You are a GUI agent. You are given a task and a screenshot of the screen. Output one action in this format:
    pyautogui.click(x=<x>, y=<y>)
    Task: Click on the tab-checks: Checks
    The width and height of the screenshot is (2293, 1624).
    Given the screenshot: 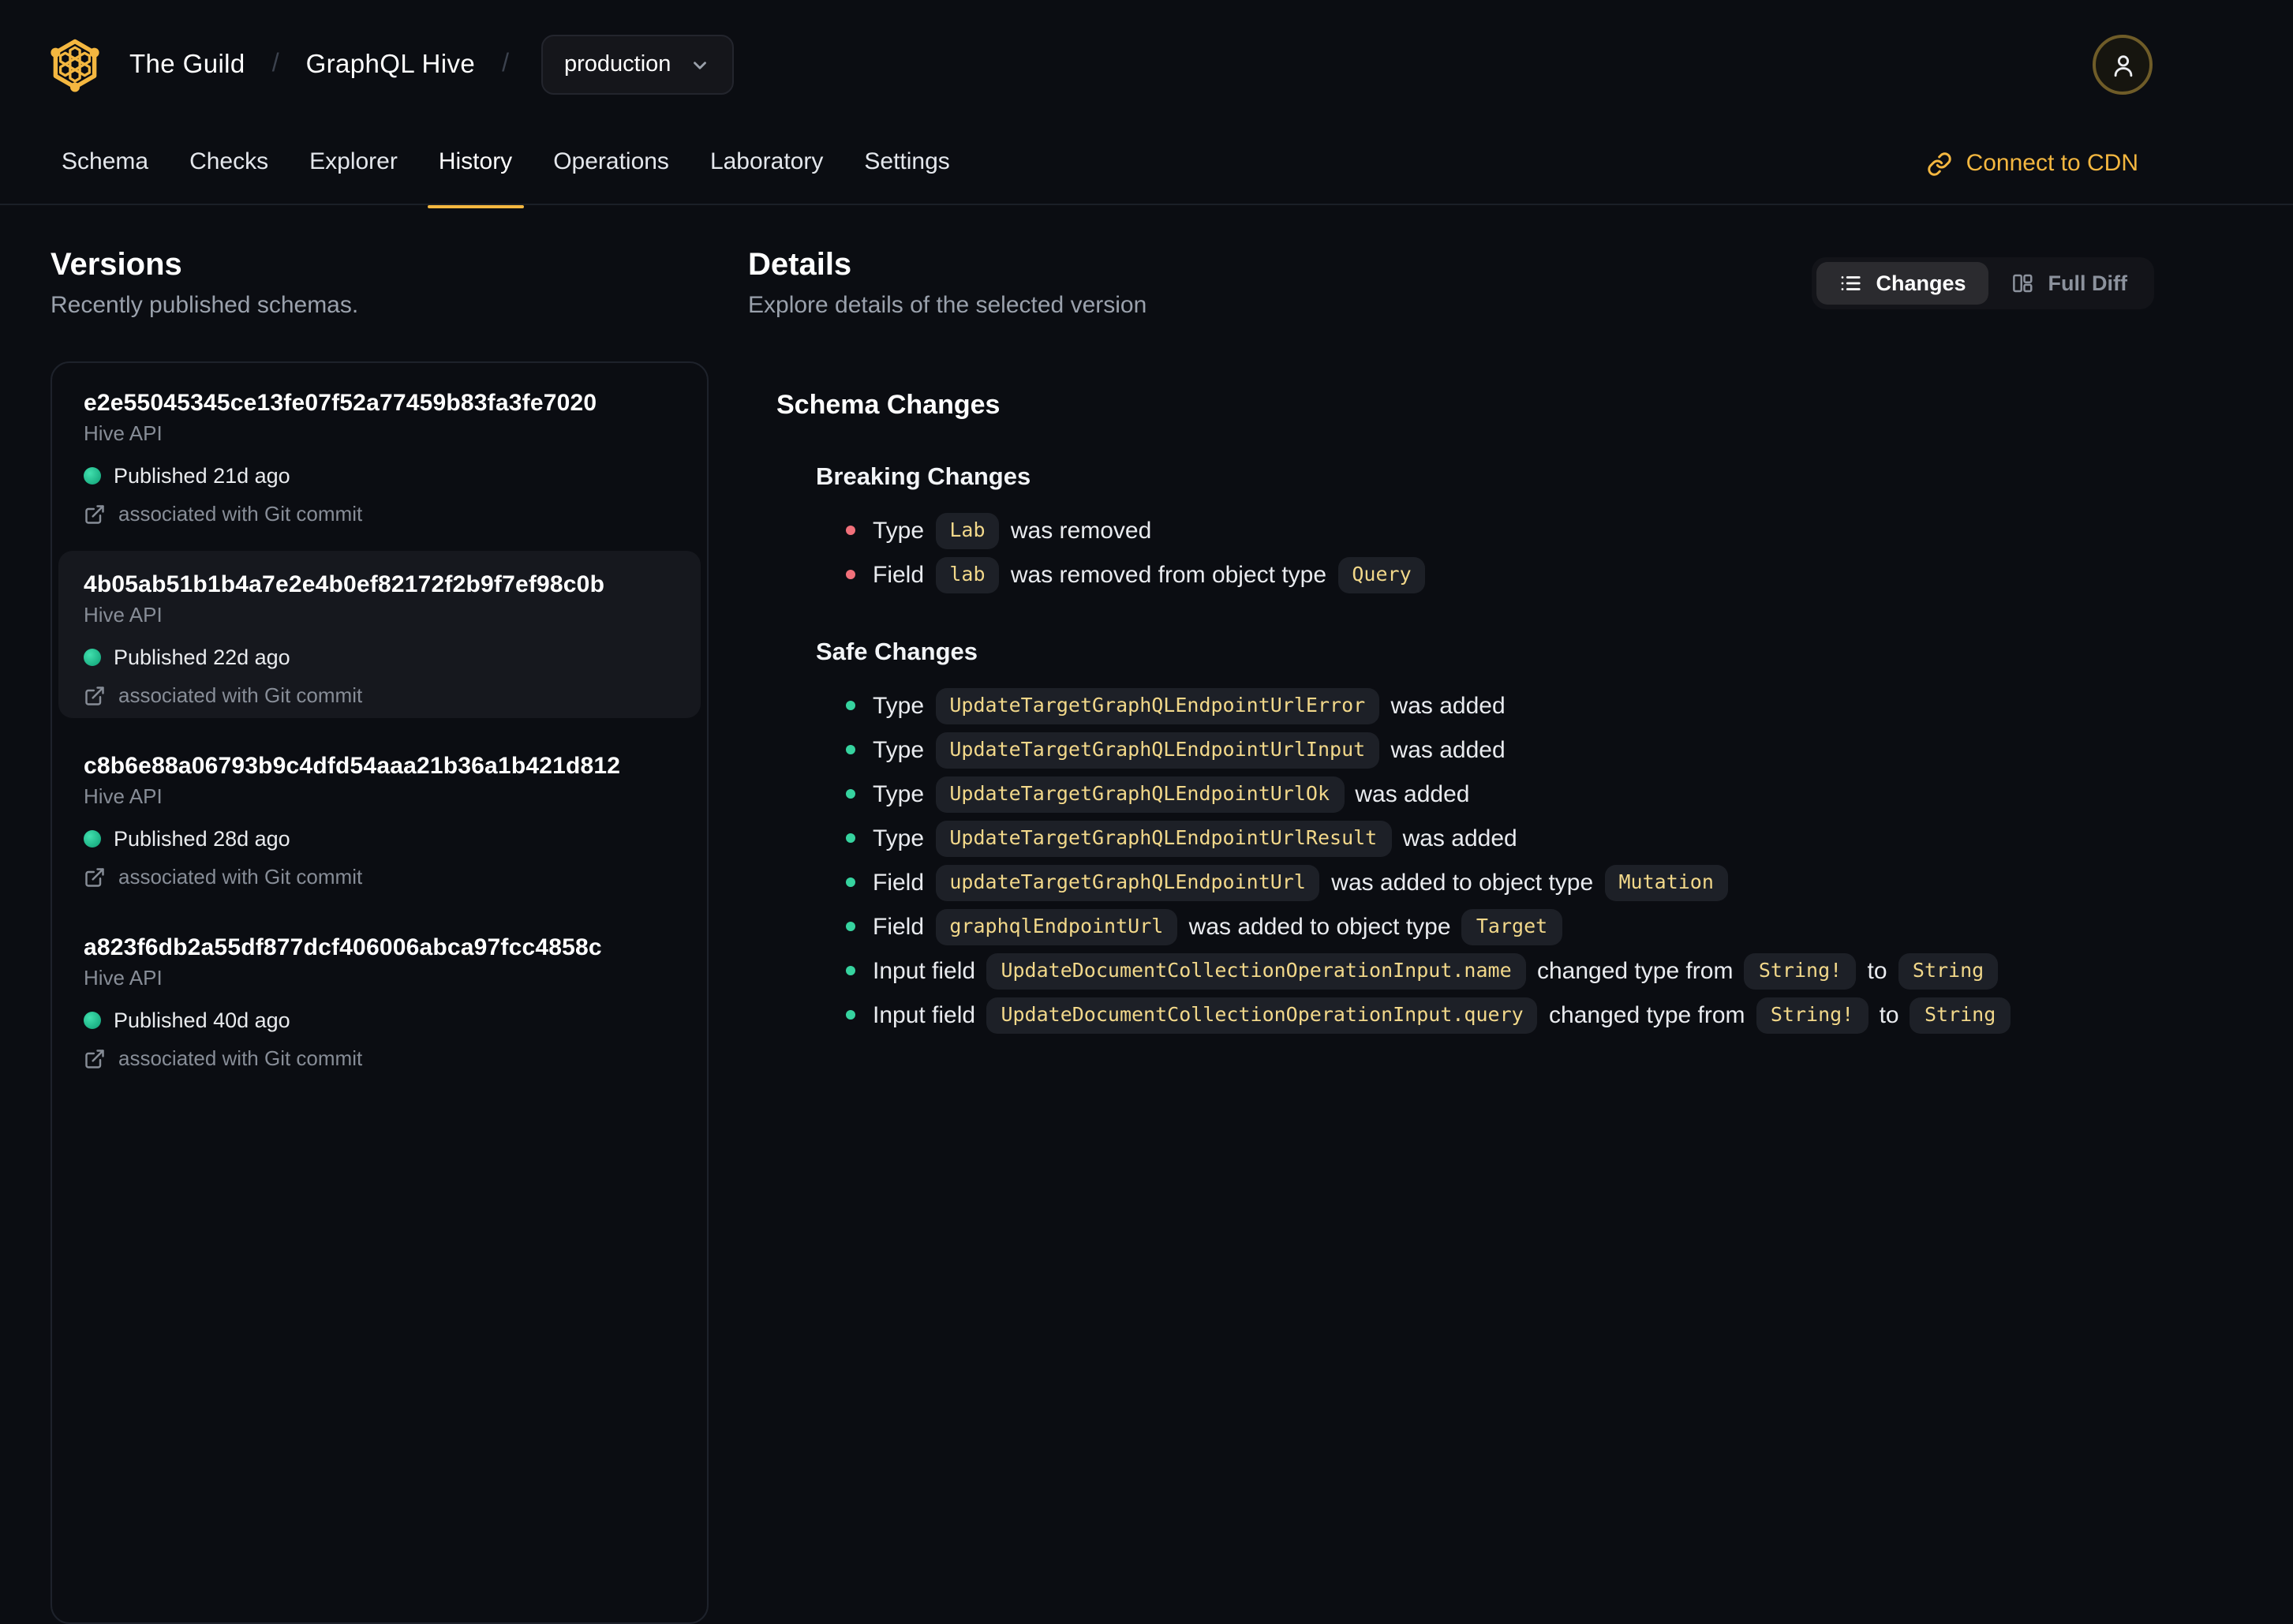 What is the action you would take?
    pyautogui.click(x=229, y=172)
    